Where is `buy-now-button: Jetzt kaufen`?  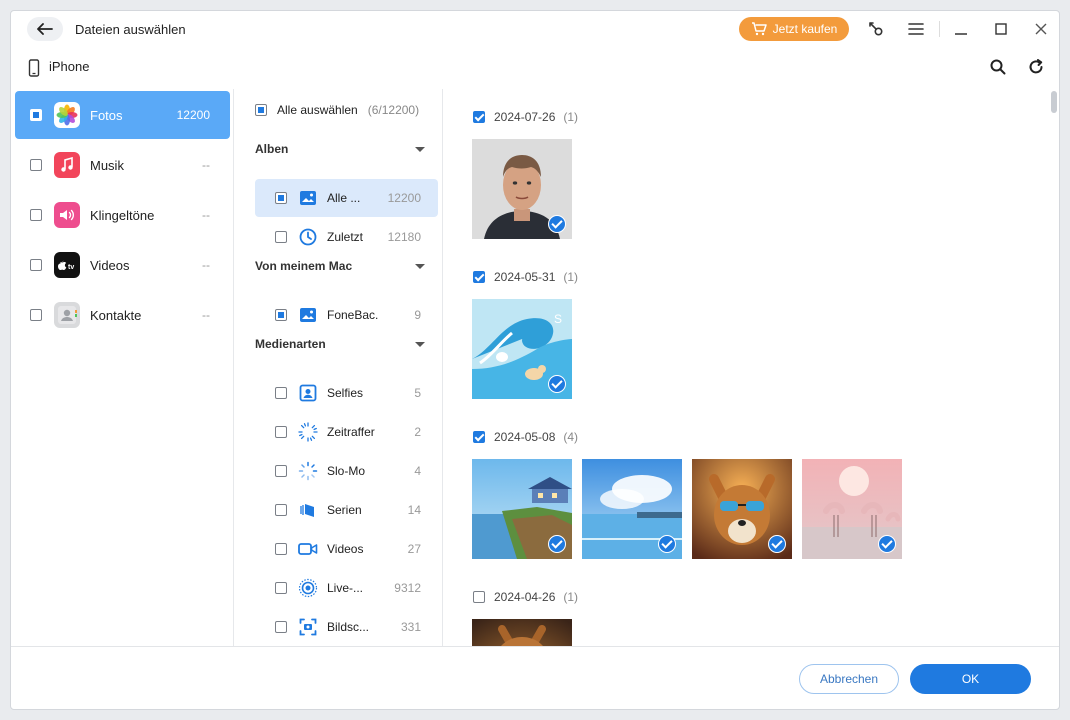
buy-now-button: Jetzt kaufen is located at coordinates (794, 29).